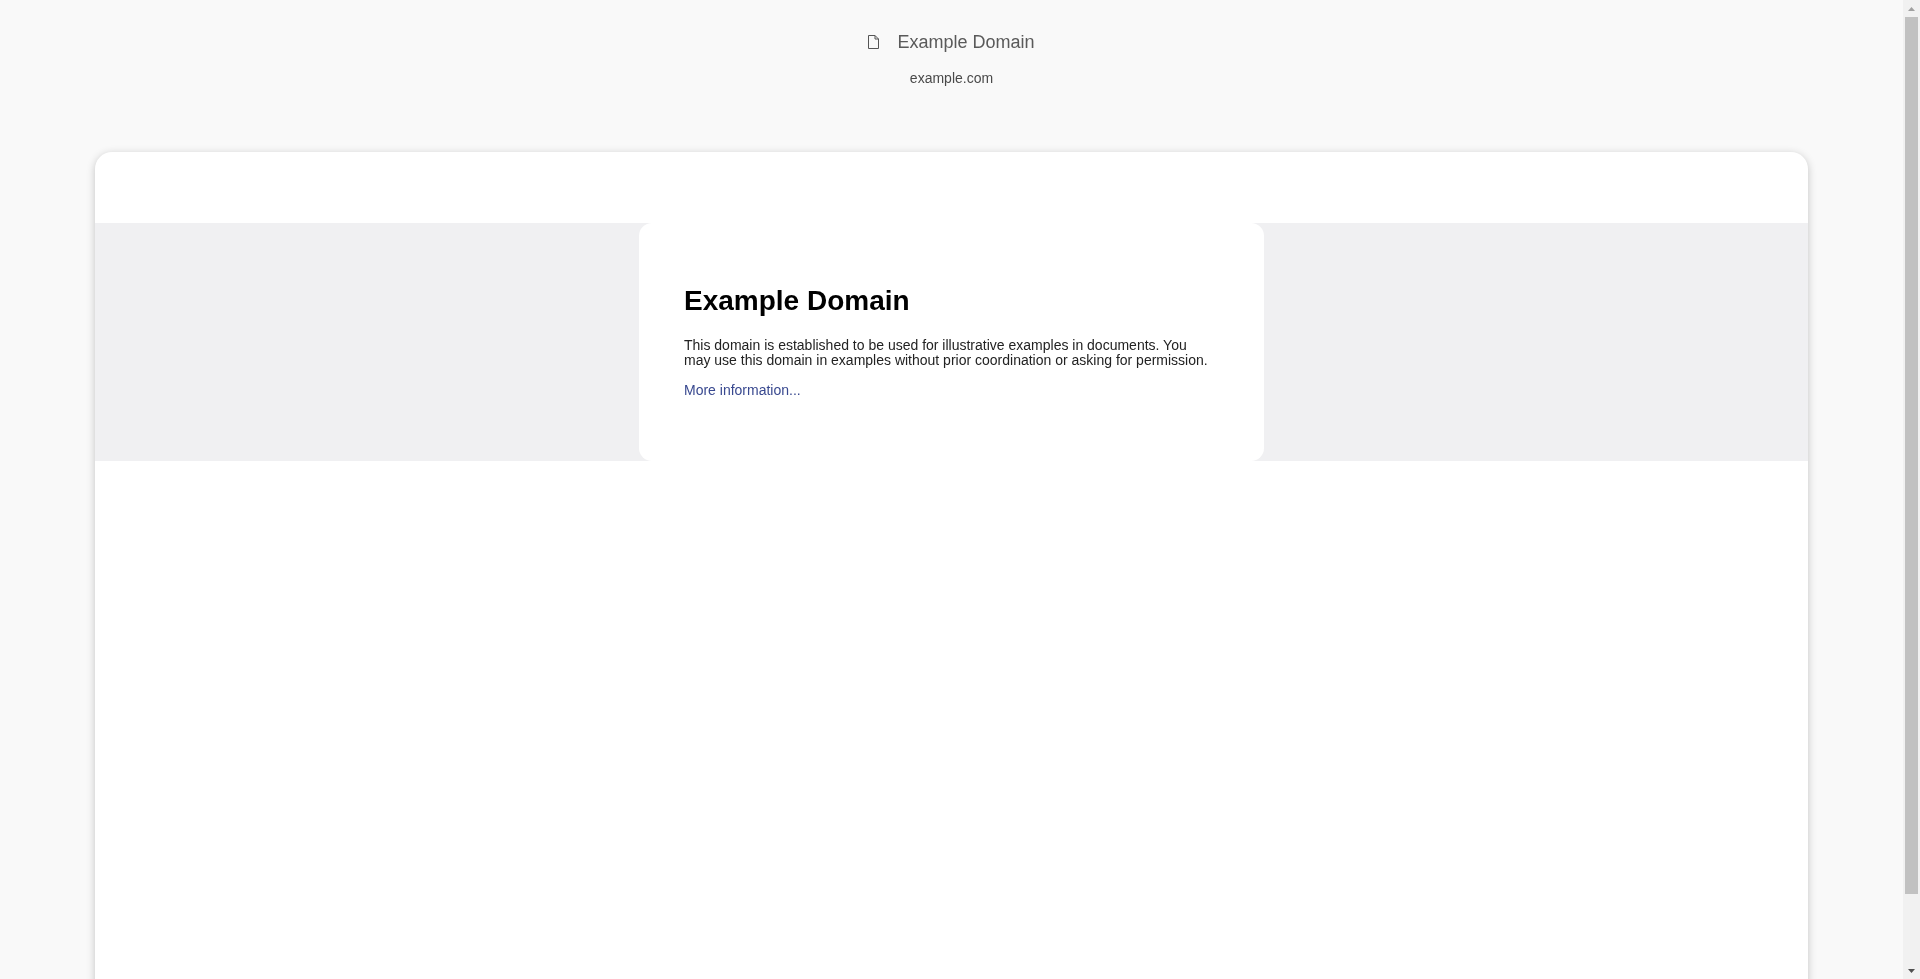 The height and width of the screenshot is (979, 1920). I want to click on page-url: example.com, so click(951, 78).